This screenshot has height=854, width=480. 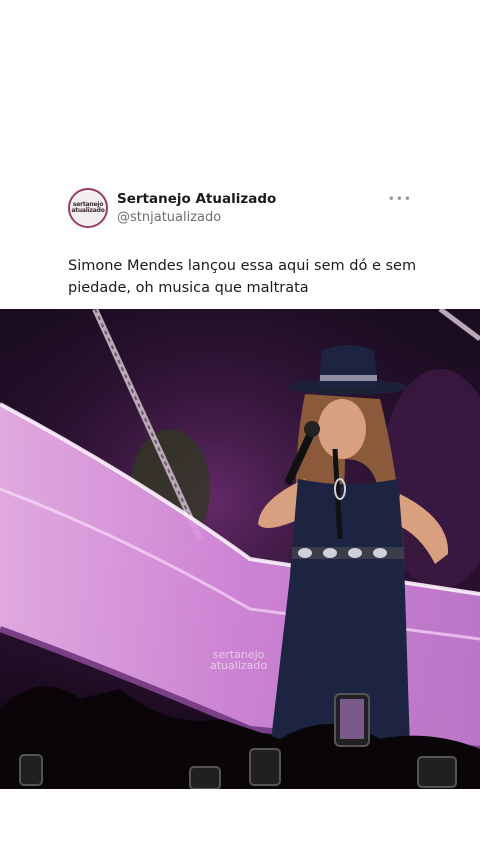 I want to click on avatar-text-line2: atualizado, so click(x=88, y=210).